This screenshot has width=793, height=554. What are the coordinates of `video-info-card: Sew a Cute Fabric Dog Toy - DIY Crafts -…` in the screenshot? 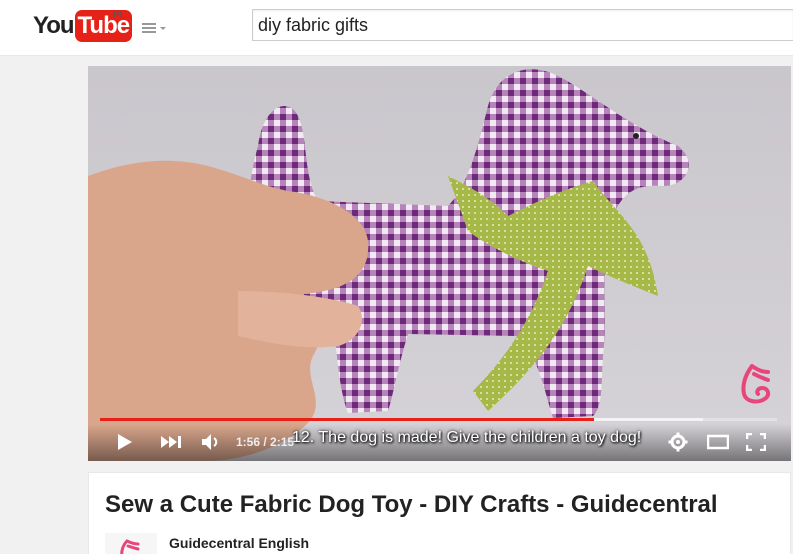 It's located at (439, 513).